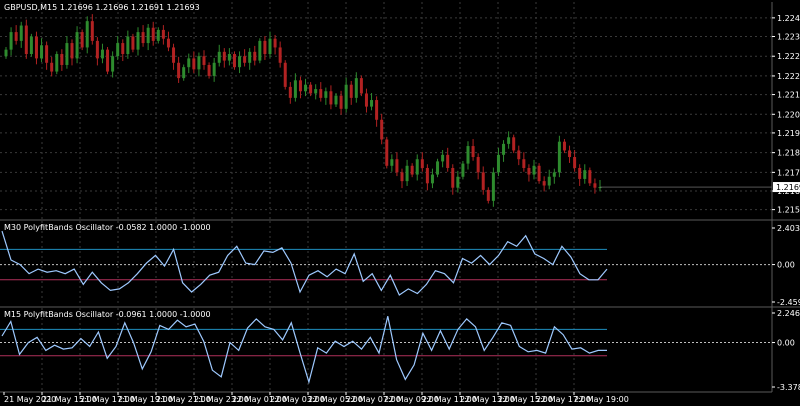 The width and height of the screenshot is (800, 406). Describe the element at coordinates (788, 313) in the screenshot. I see `oscillator-level-label: 2.2462` at that location.